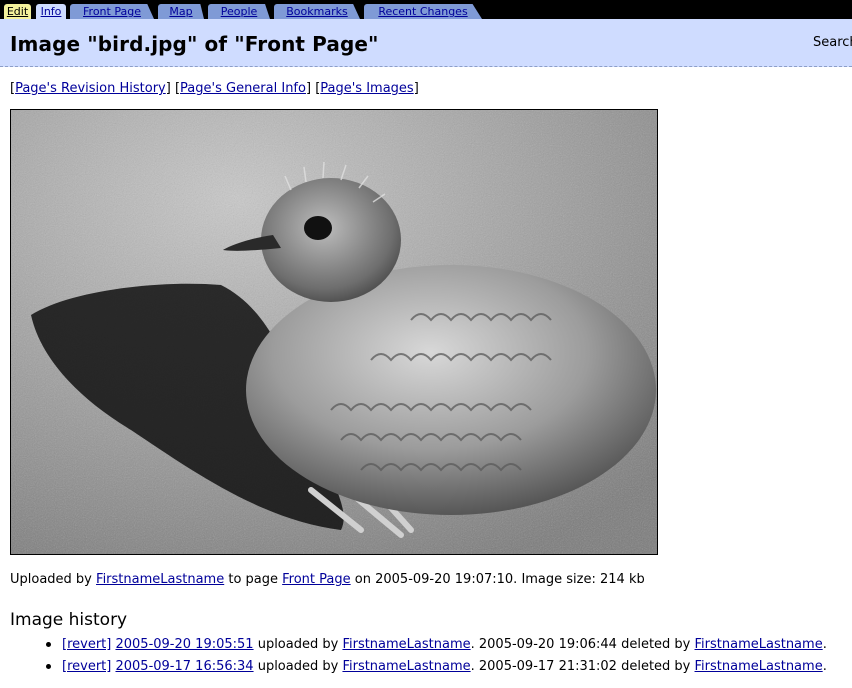  I want to click on deleted-text: . 2005-09-17 21:31:02 deleted by, so click(580, 666).